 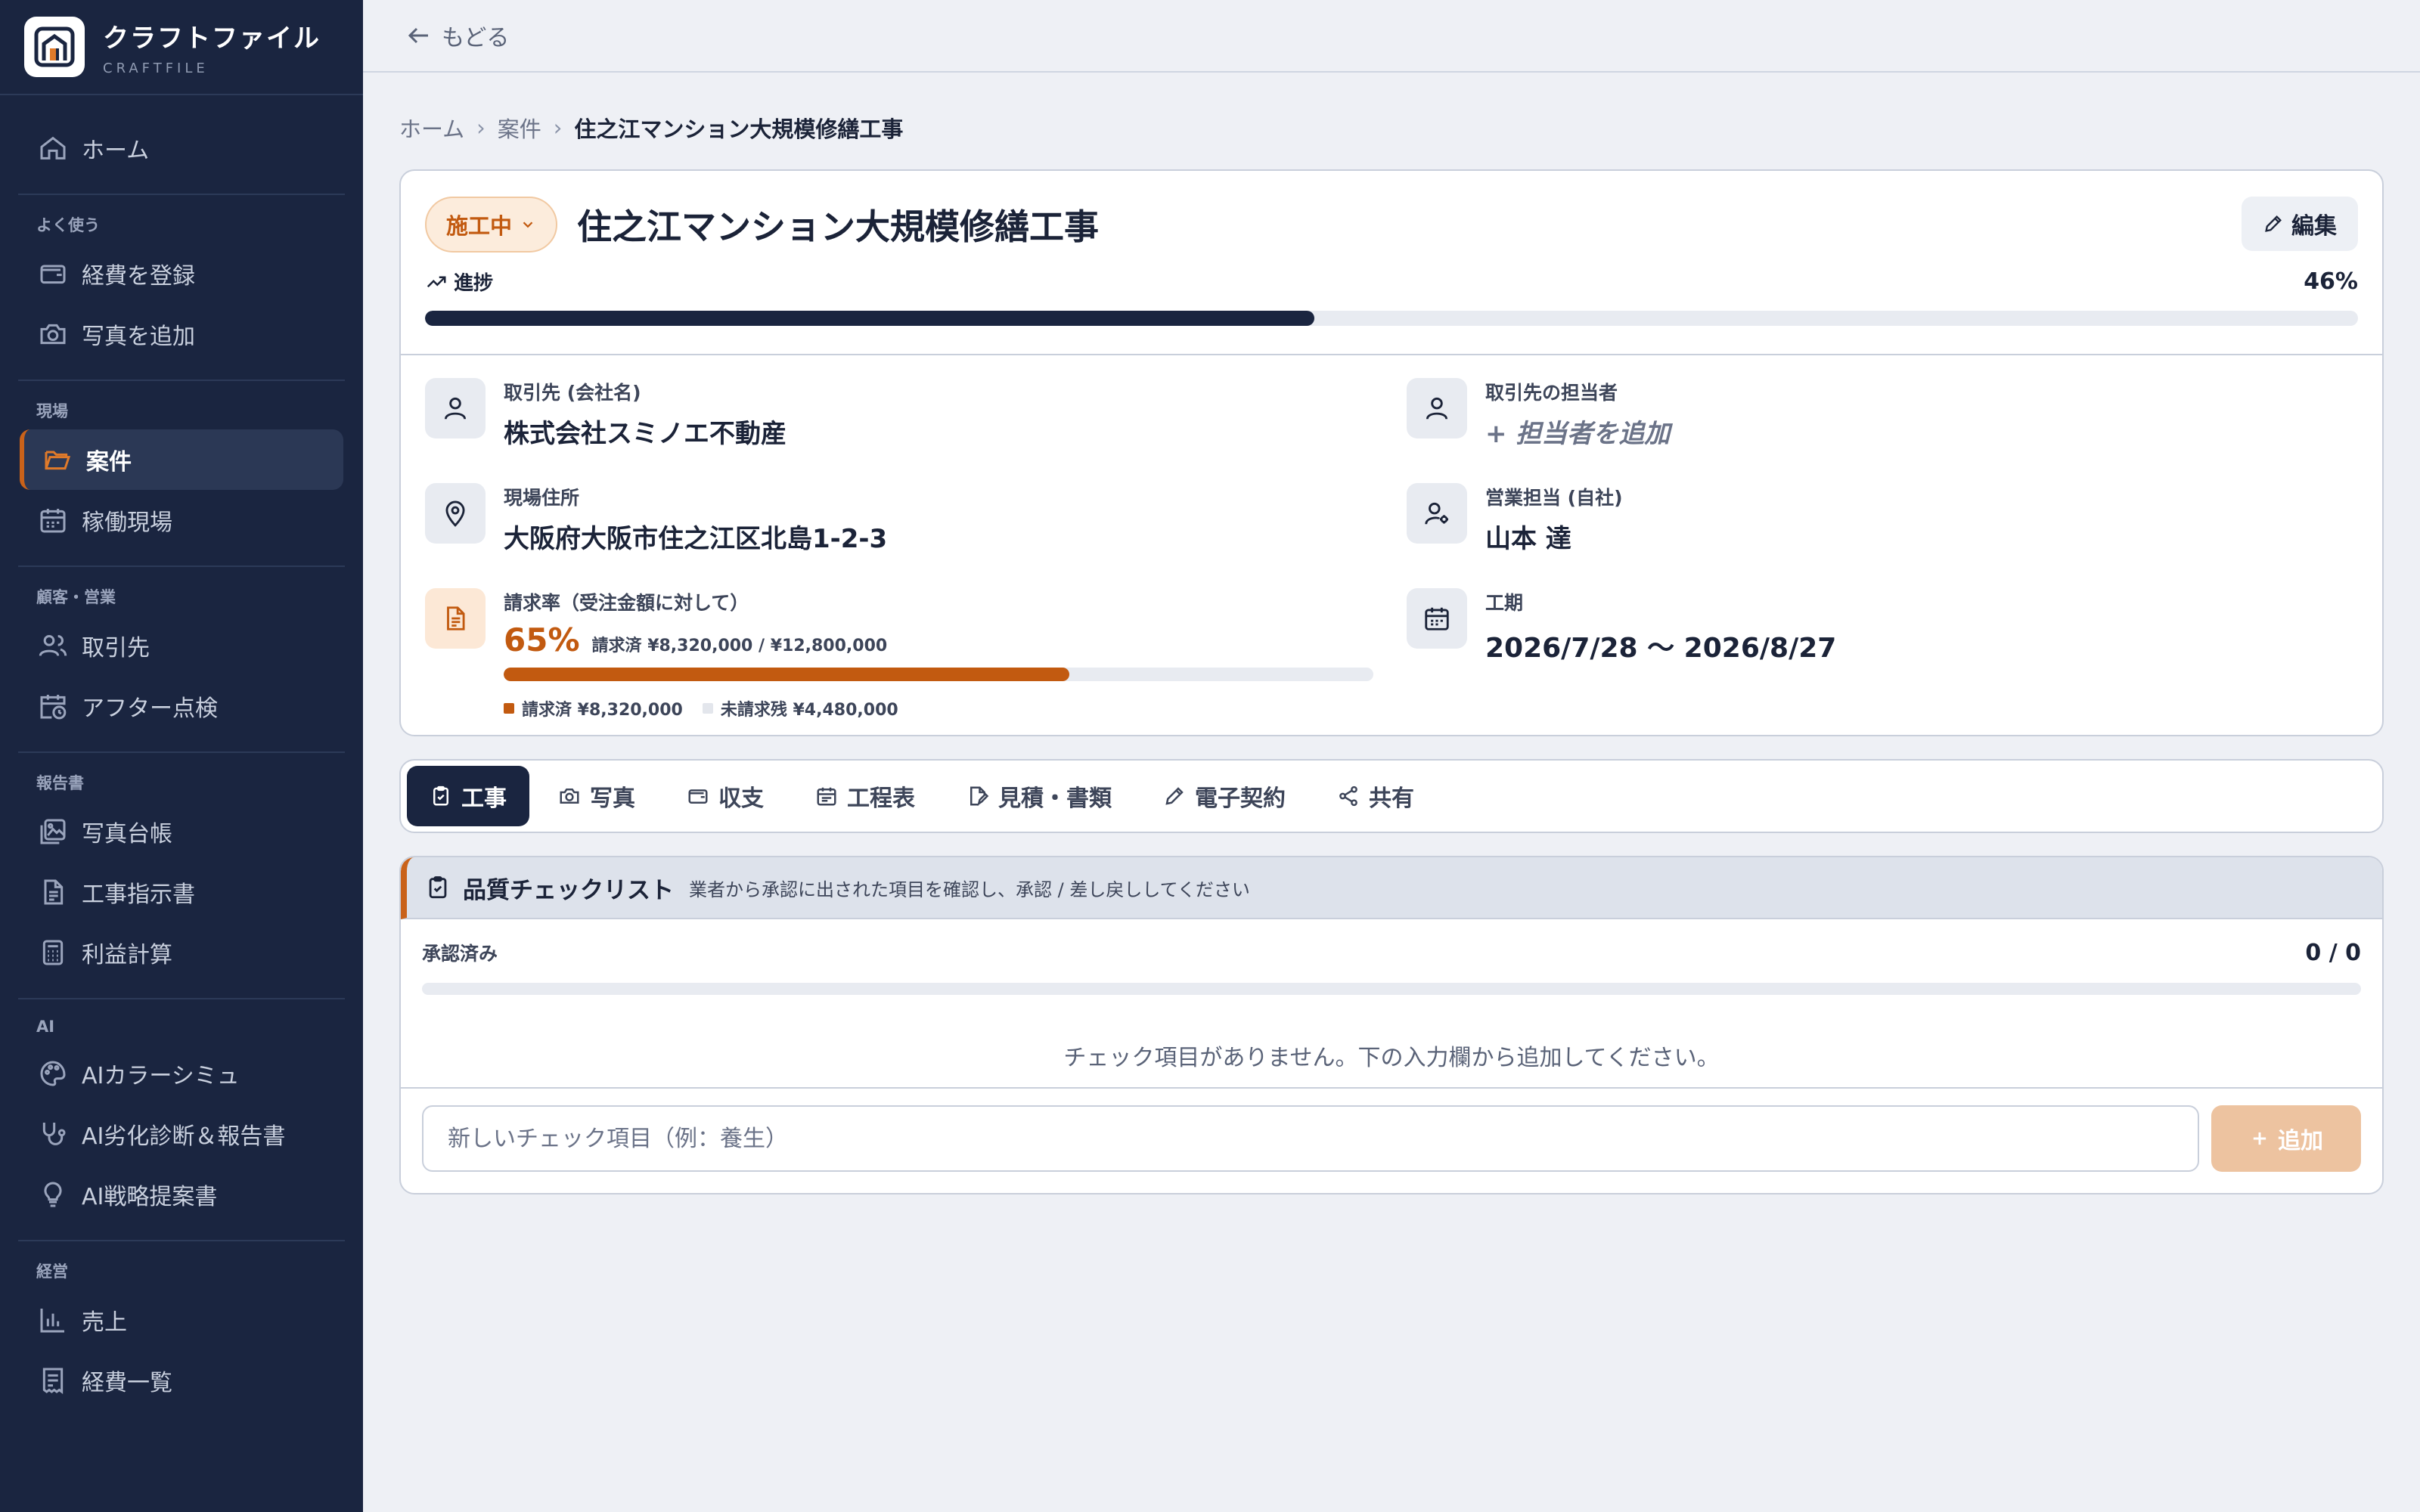 I want to click on billing-bar, so click(x=938, y=674).